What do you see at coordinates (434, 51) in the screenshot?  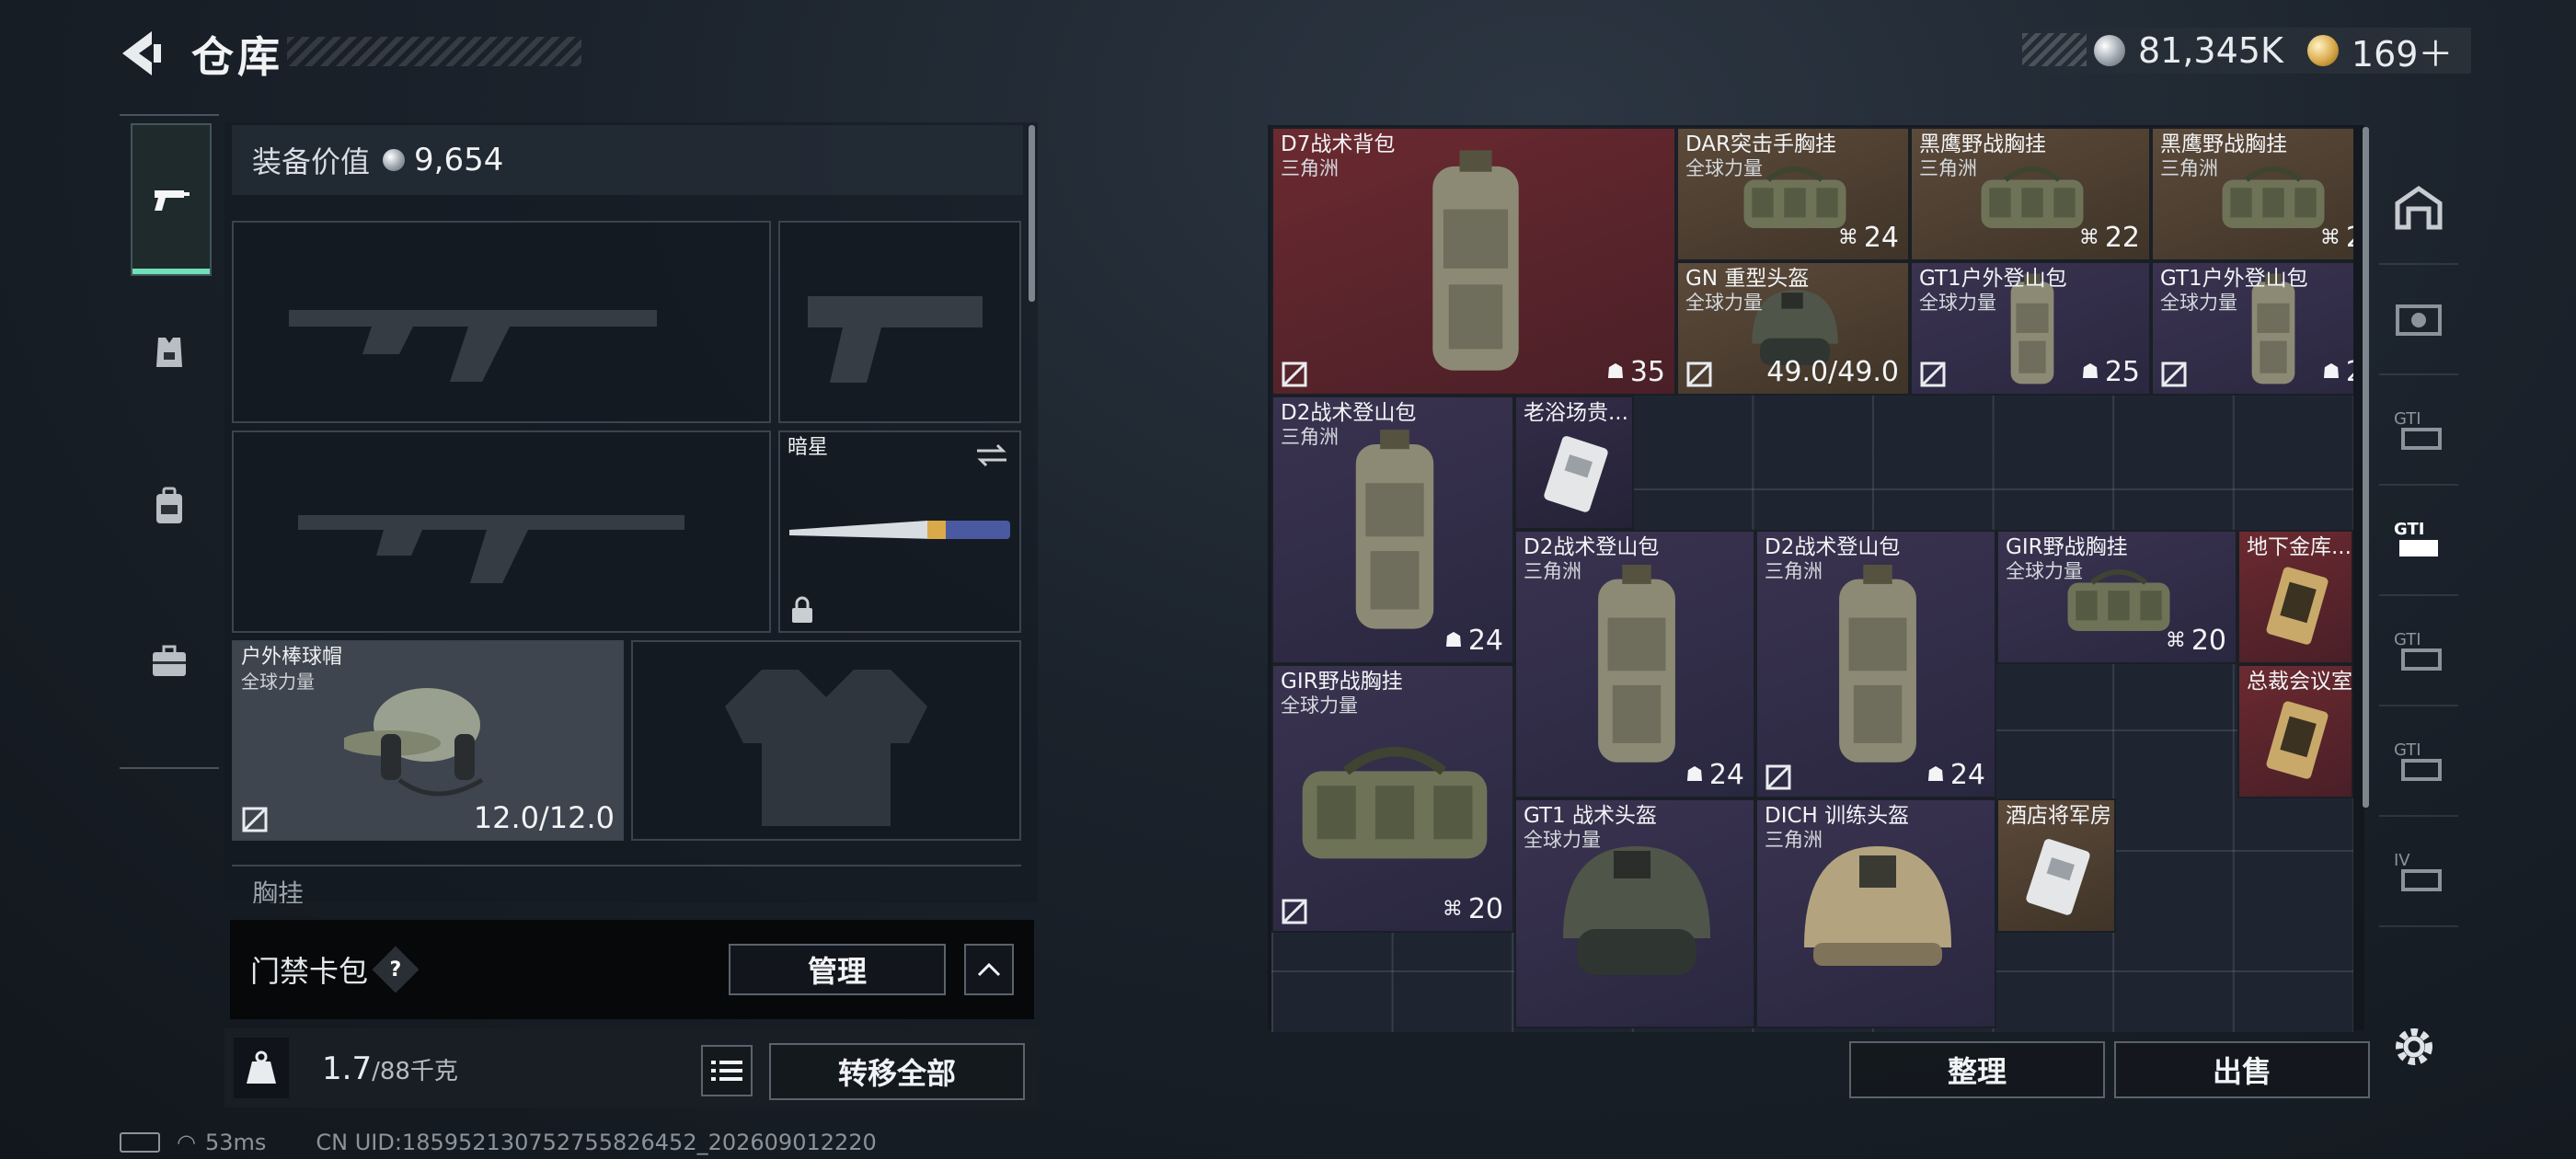 I see `title-decoration` at bounding box center [434, 51].